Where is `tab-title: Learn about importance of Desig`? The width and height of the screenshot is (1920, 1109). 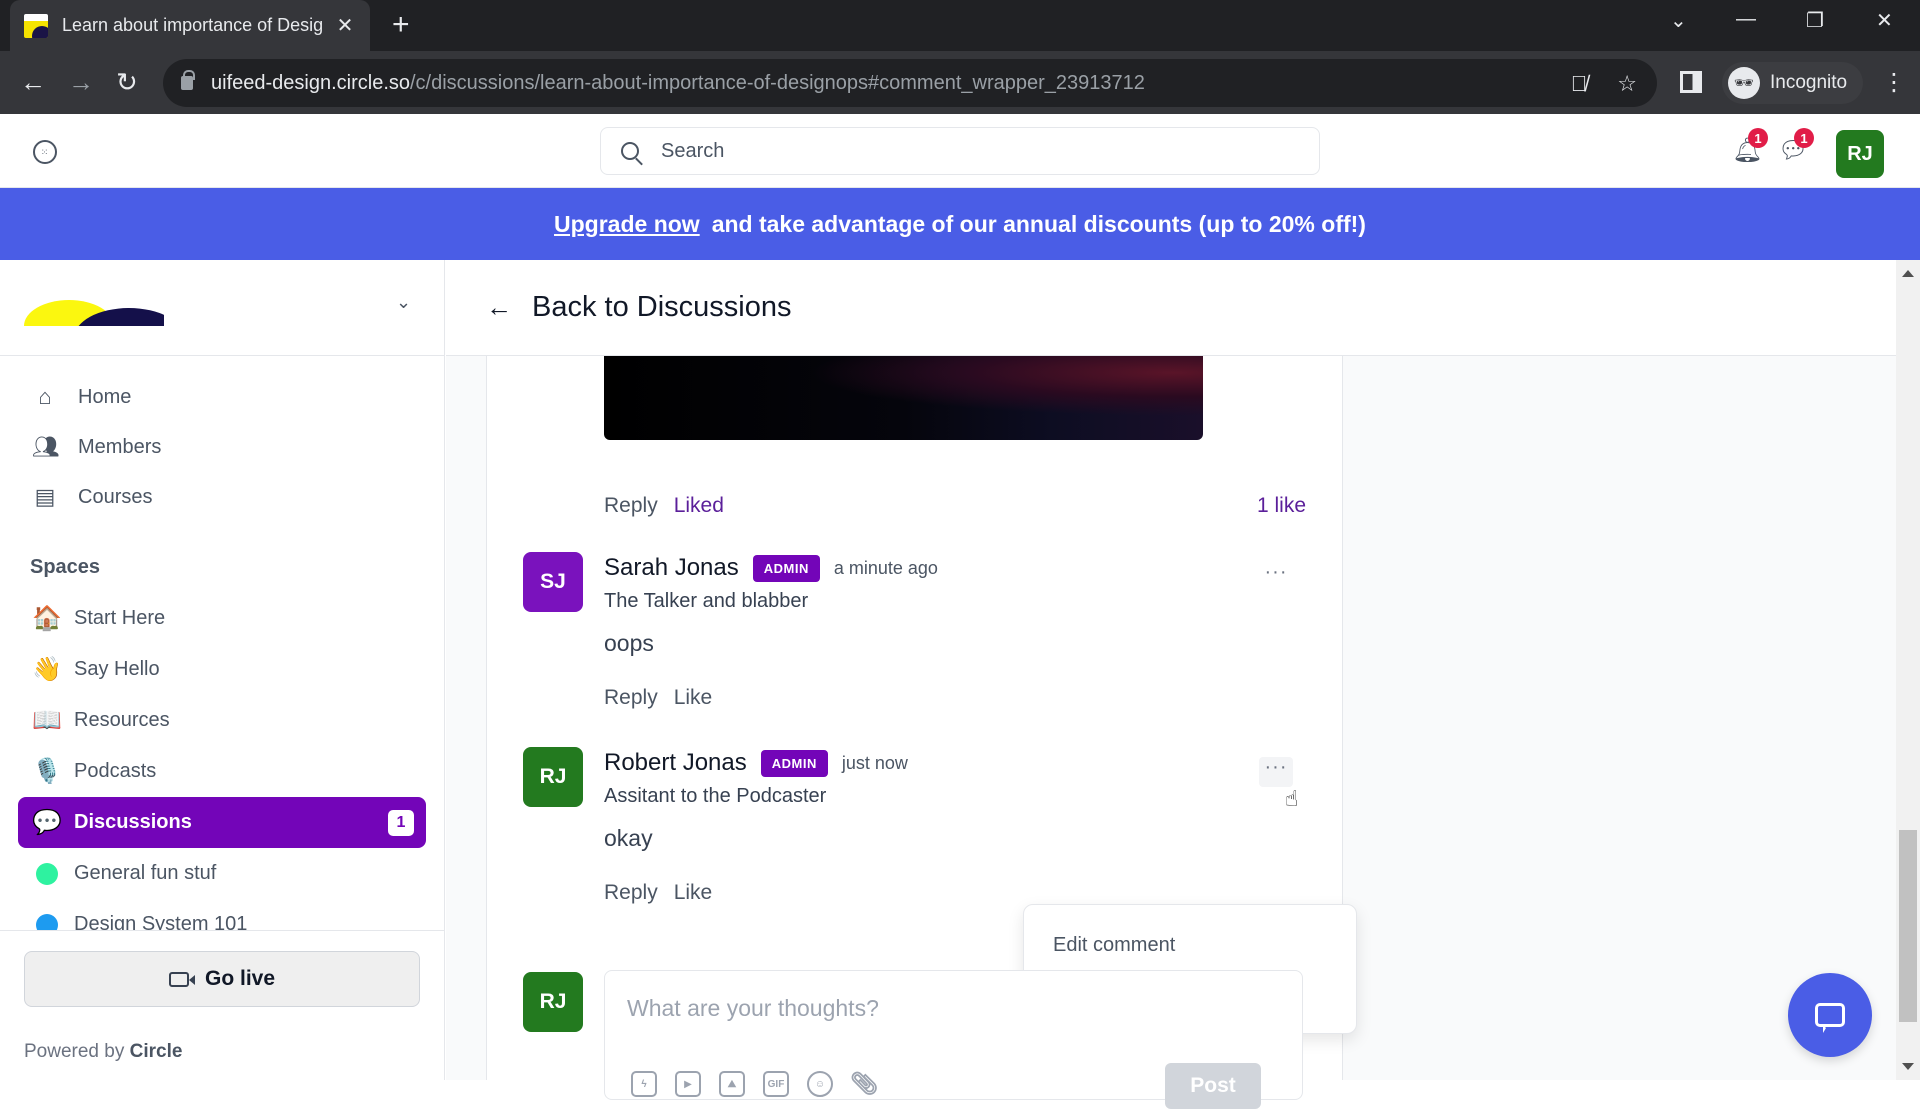
tab-title: Learn about importance of Desig is located at coordinates (193, 25).